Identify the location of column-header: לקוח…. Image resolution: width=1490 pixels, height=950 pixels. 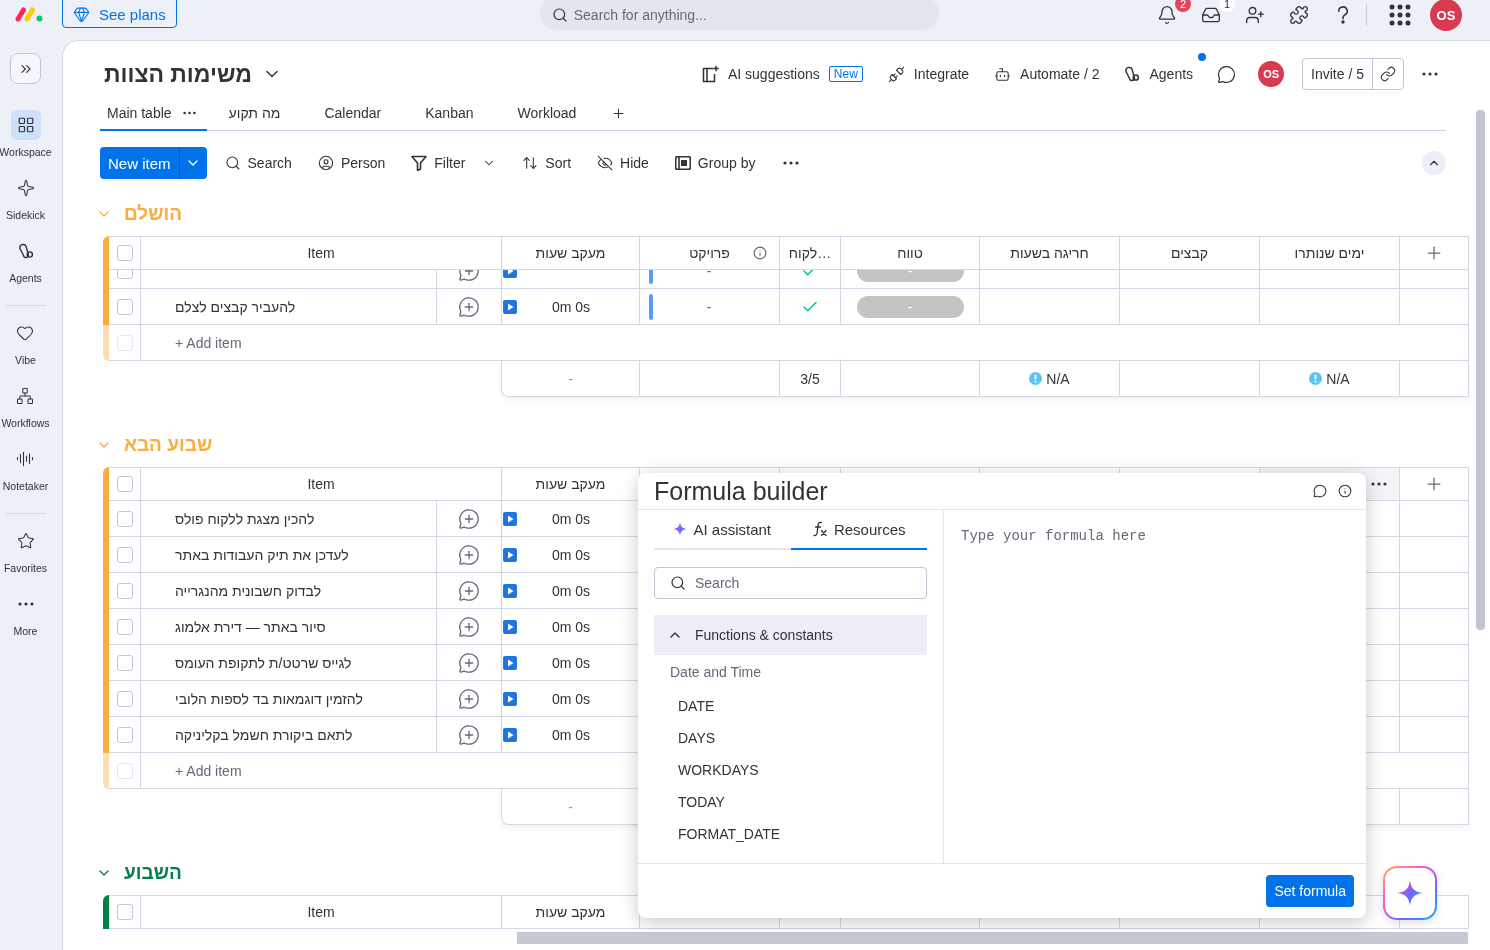
(810, 253).